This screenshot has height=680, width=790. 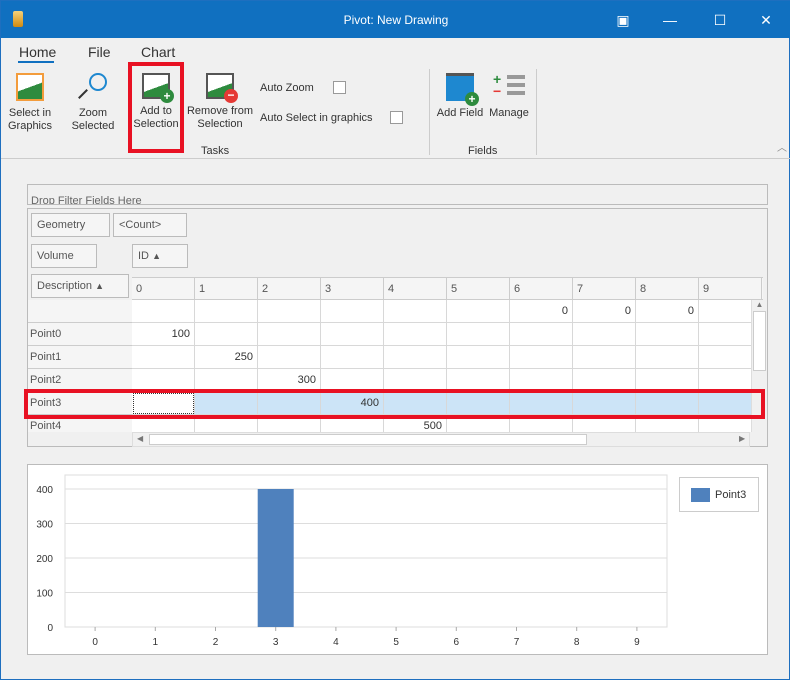 I want to click on auto-select-label: Auto Select in graphics, so click(x=316, y=118).